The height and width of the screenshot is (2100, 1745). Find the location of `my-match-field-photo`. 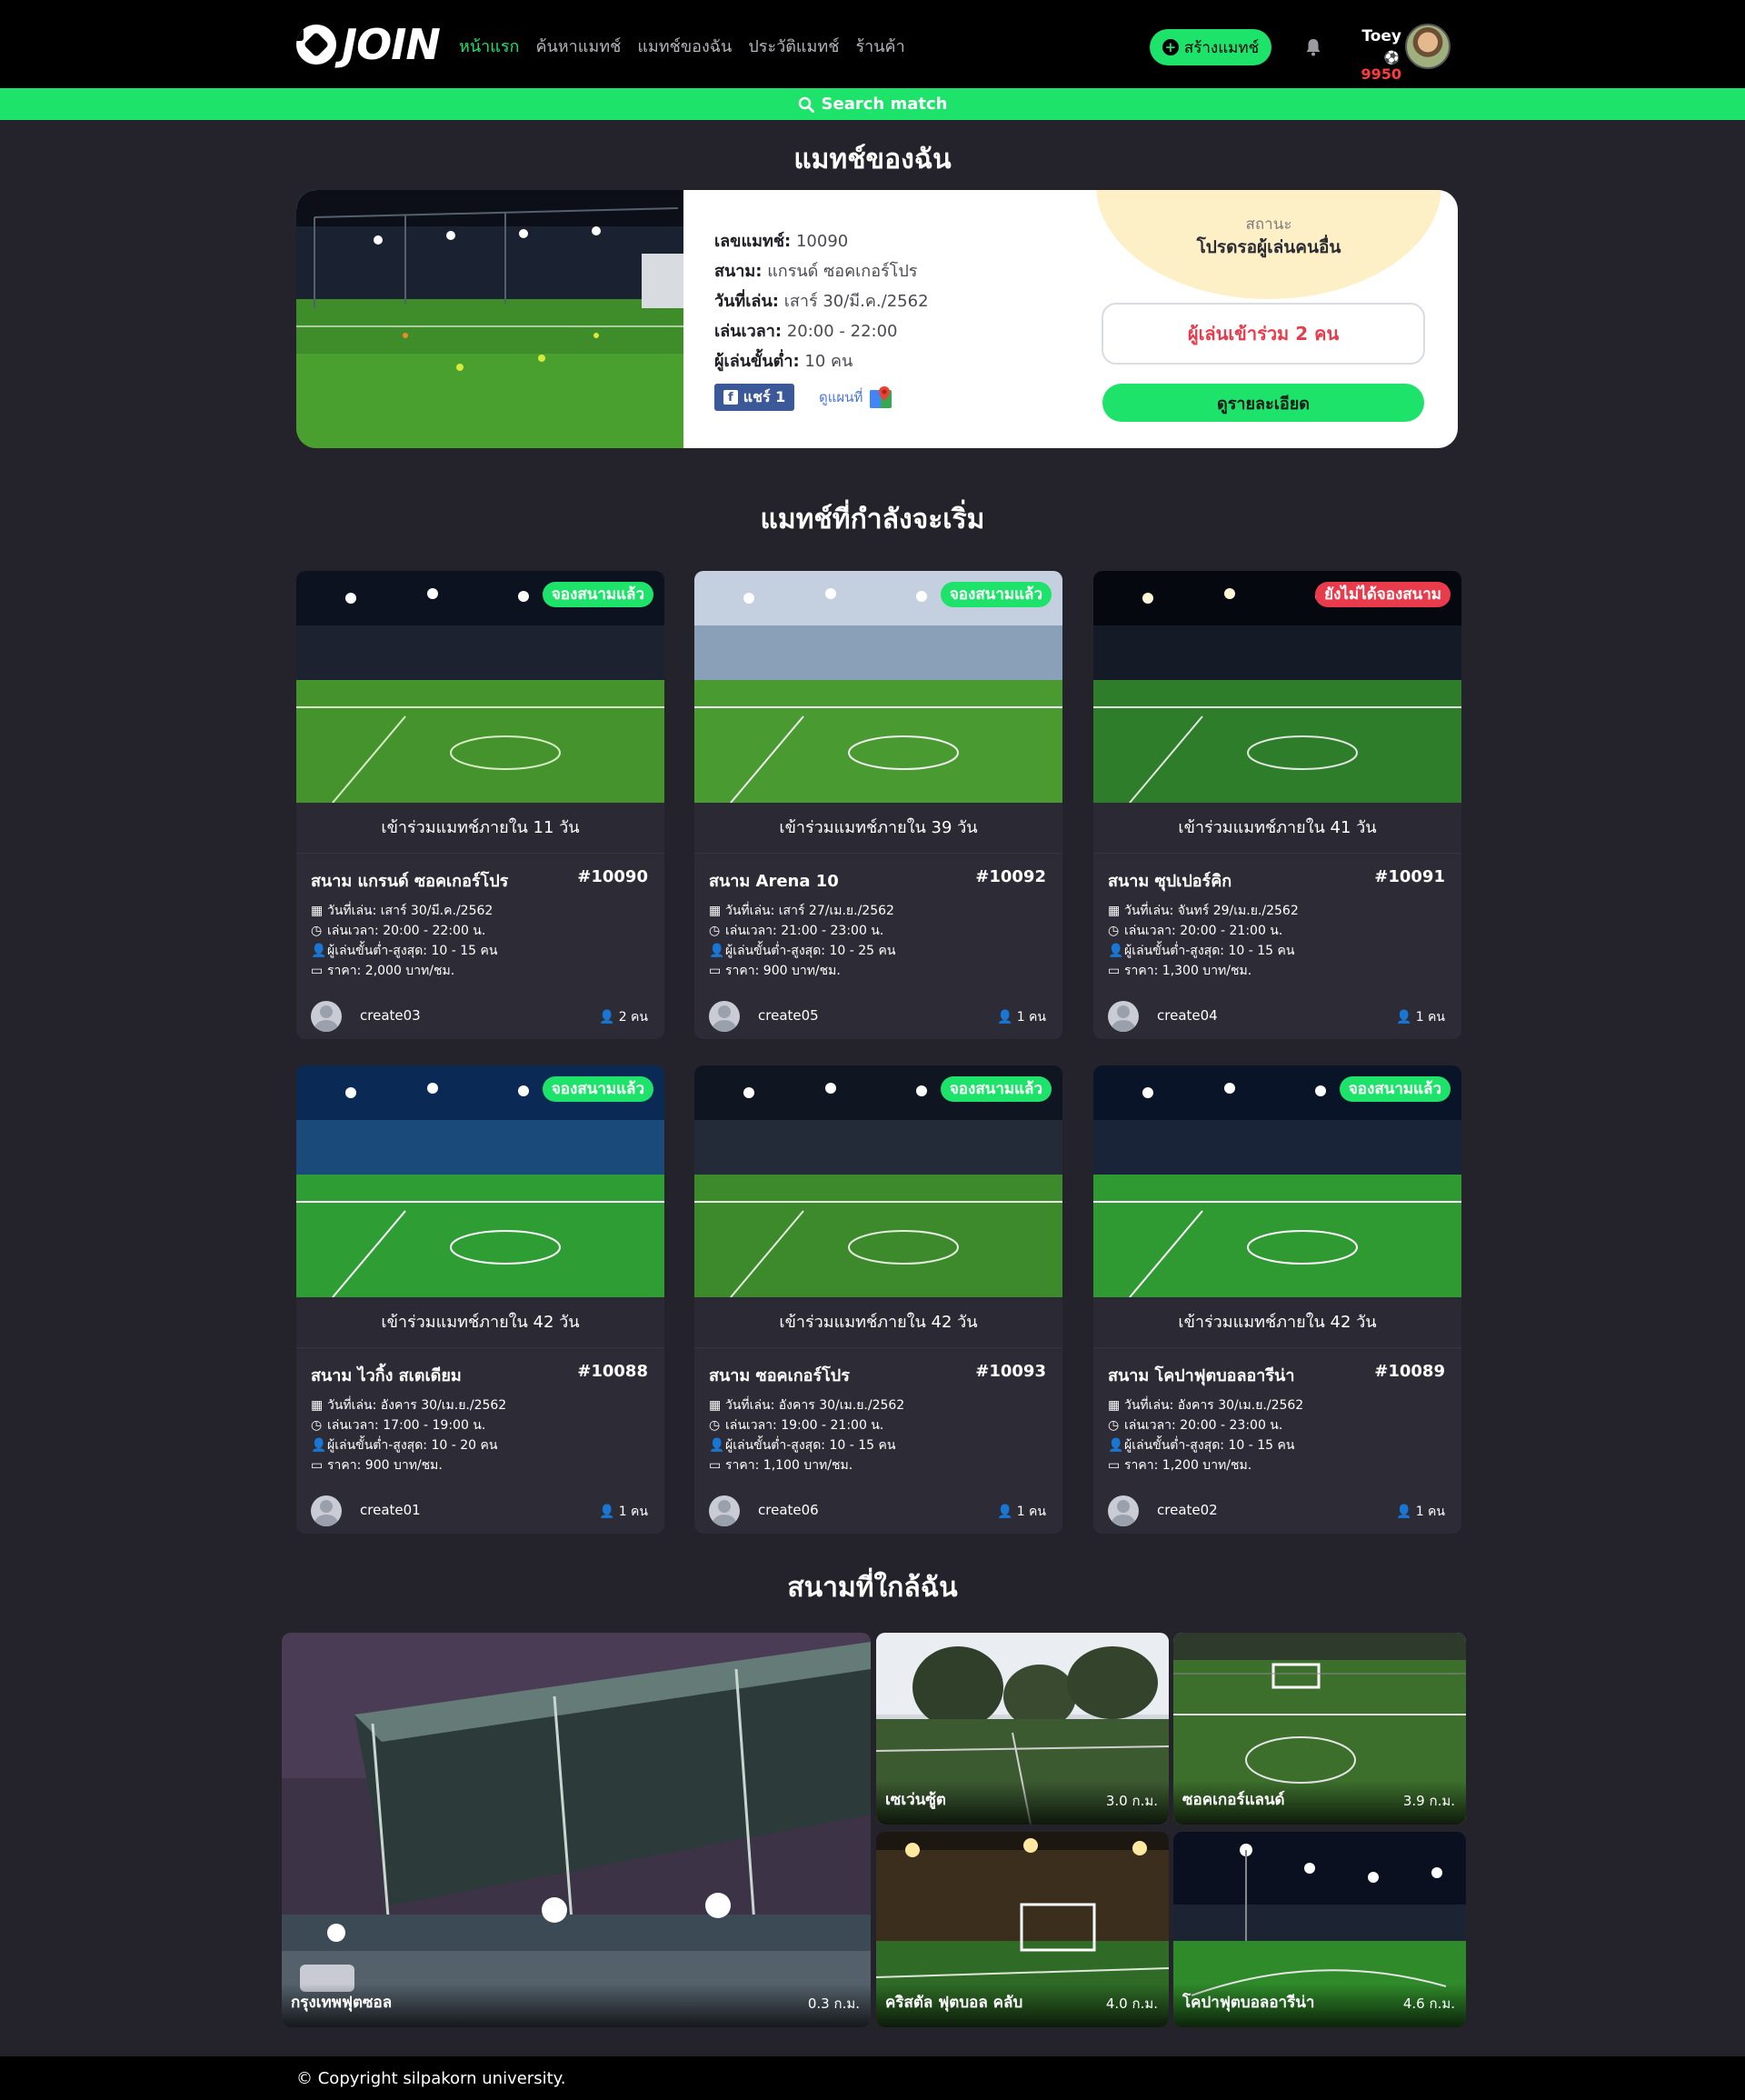

my-match-field-photo is located at coordinates (489, 319).